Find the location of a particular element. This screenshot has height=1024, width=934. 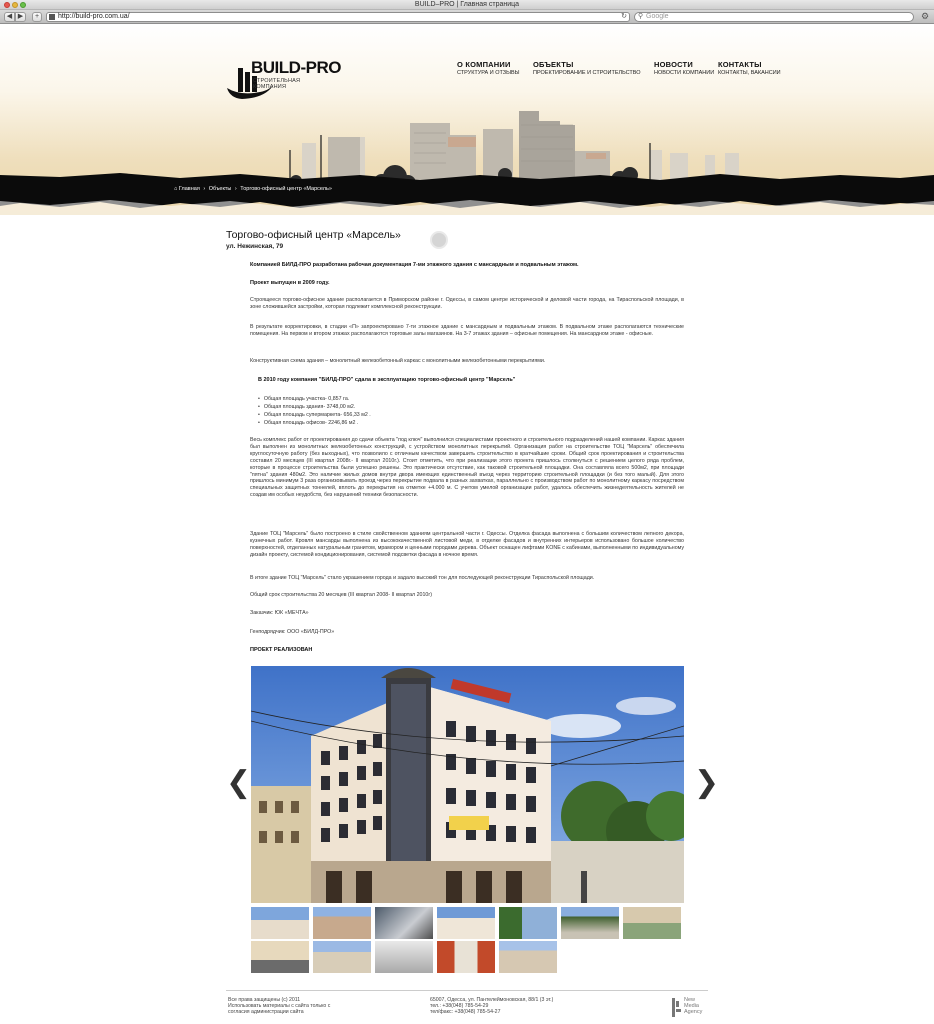

settings-gear-icon: ⚙ is located at coordinates (925, 16).